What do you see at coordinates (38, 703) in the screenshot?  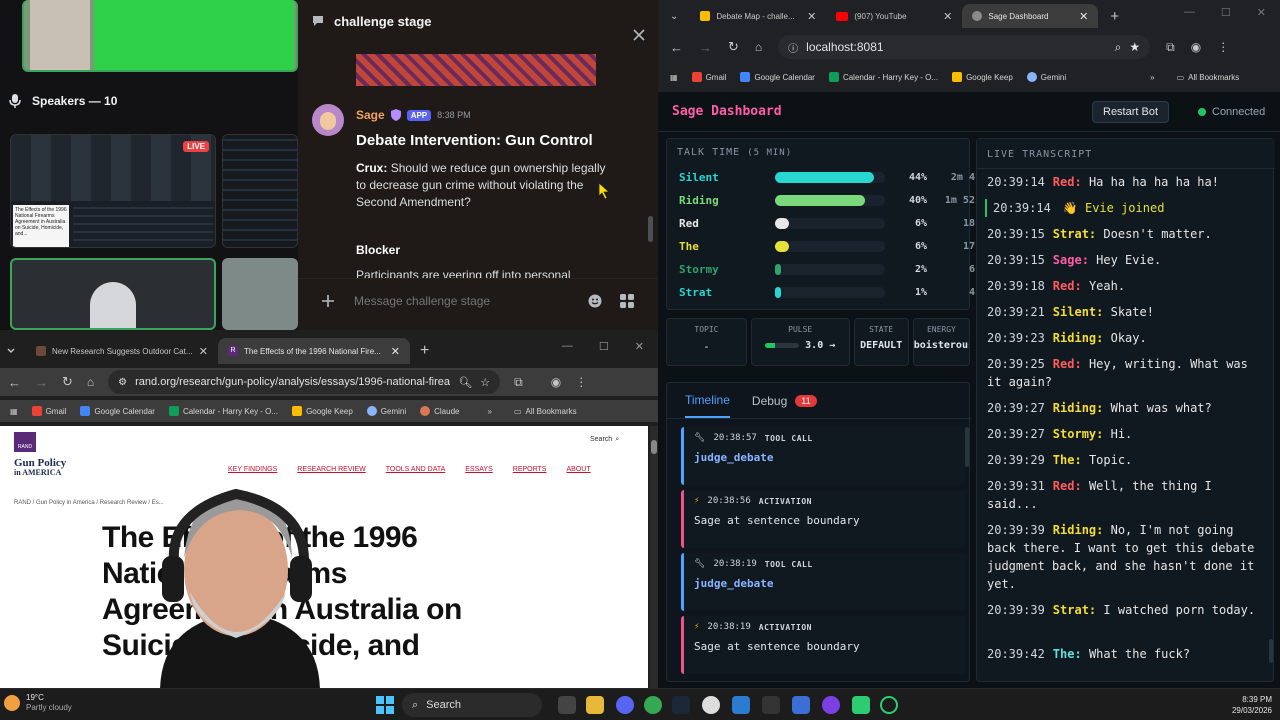 I see `weather-widget: 19°C Partly cloudy` at bounding box center [38, 703].